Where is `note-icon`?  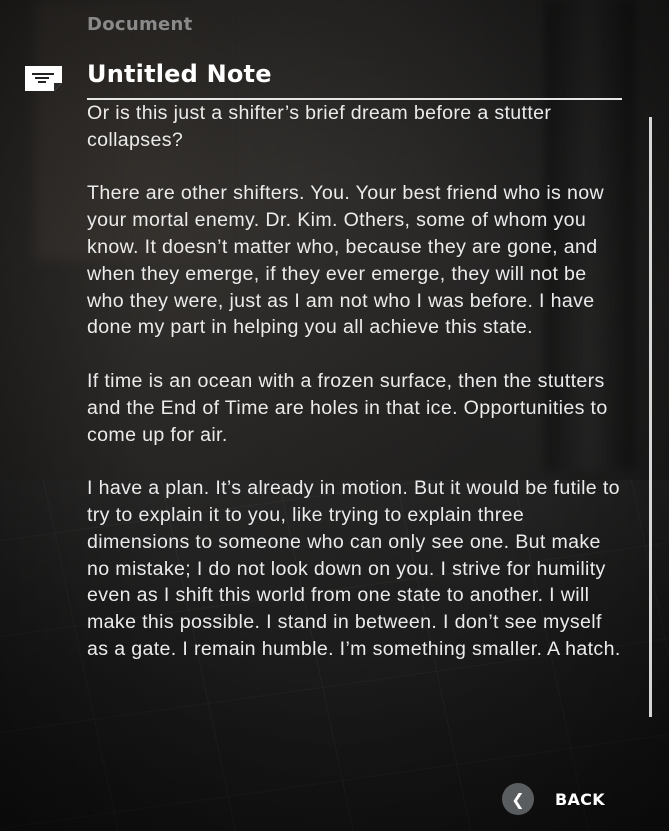
note-icon is located at coordinates (43, 78).